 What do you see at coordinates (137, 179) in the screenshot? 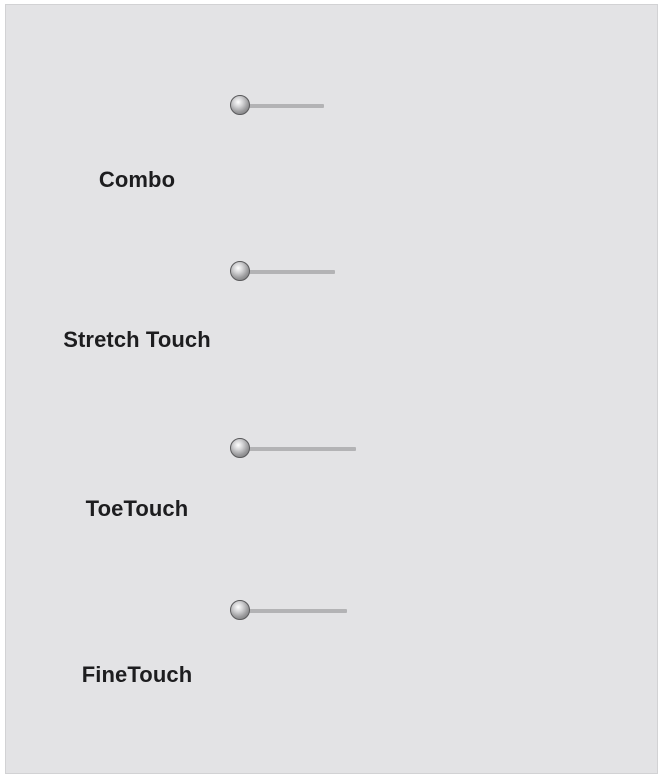
I see `label-combo: Combo` at bounding box center [137, 179].